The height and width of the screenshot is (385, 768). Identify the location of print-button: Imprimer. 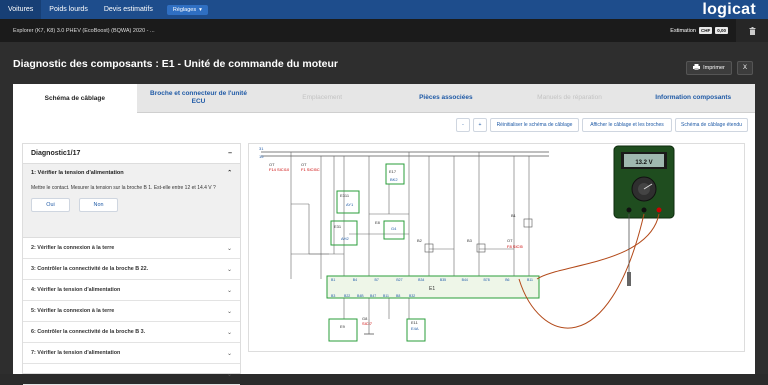
(709, 68).